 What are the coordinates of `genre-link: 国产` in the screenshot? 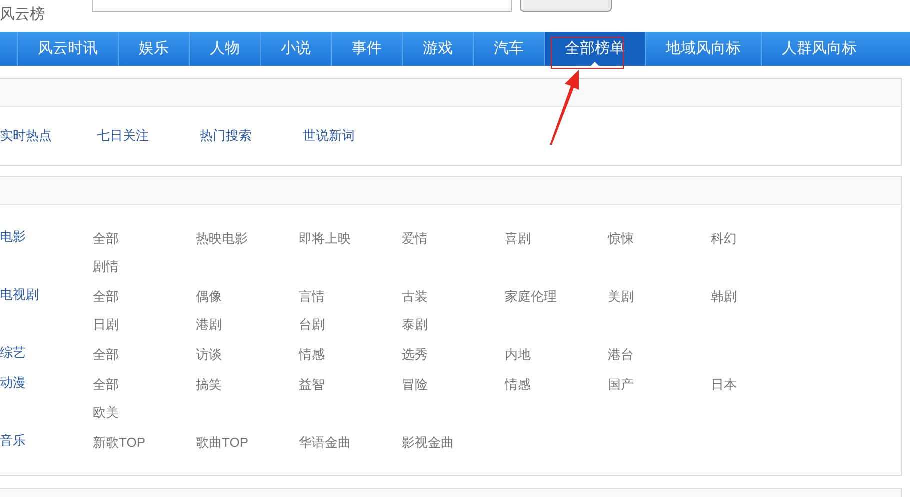 It's located at (659, 385).